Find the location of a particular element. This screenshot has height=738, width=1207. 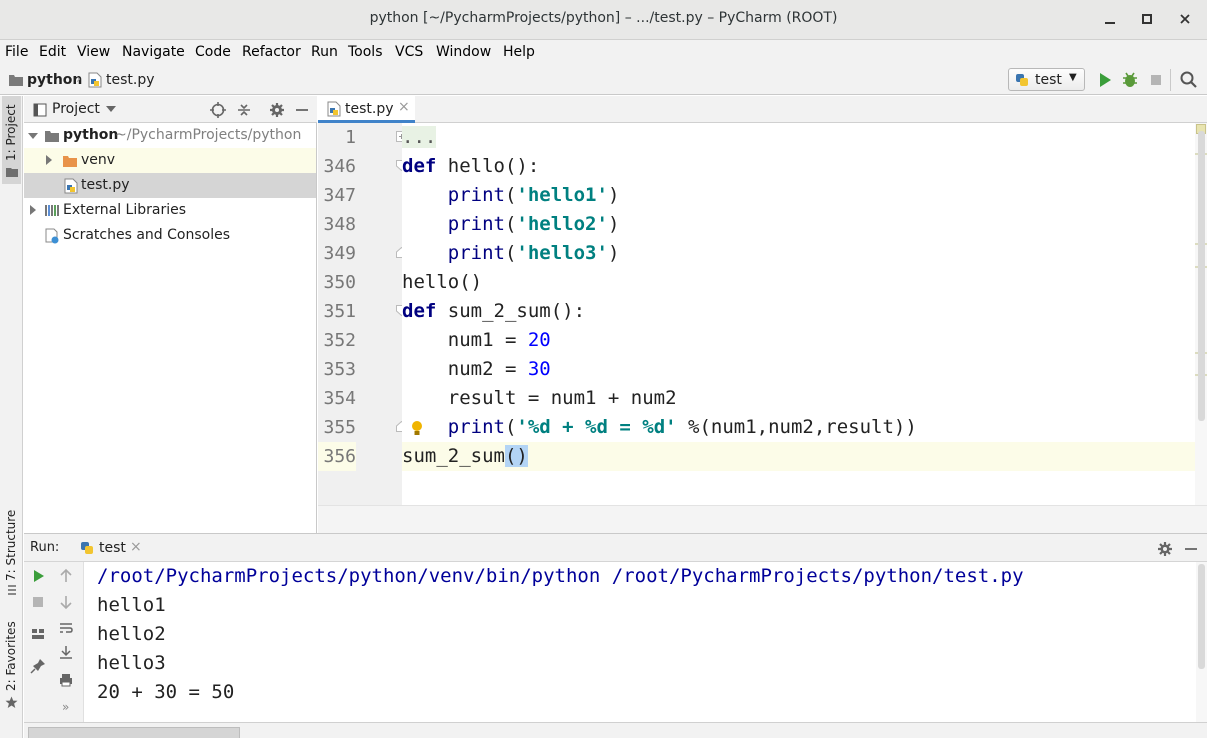

line-number: 352 is located at coordinates (339, 340).